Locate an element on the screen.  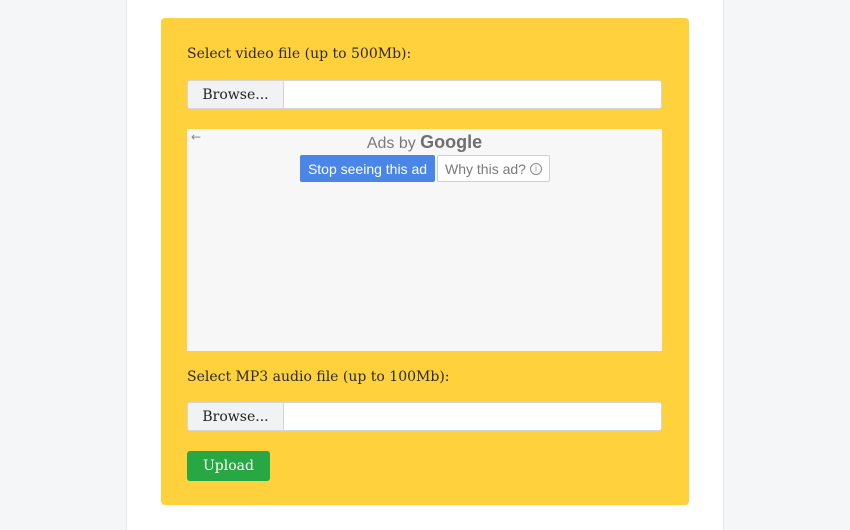
why-this-ad-label: Why this ad? is located at coordinates (485, 168).